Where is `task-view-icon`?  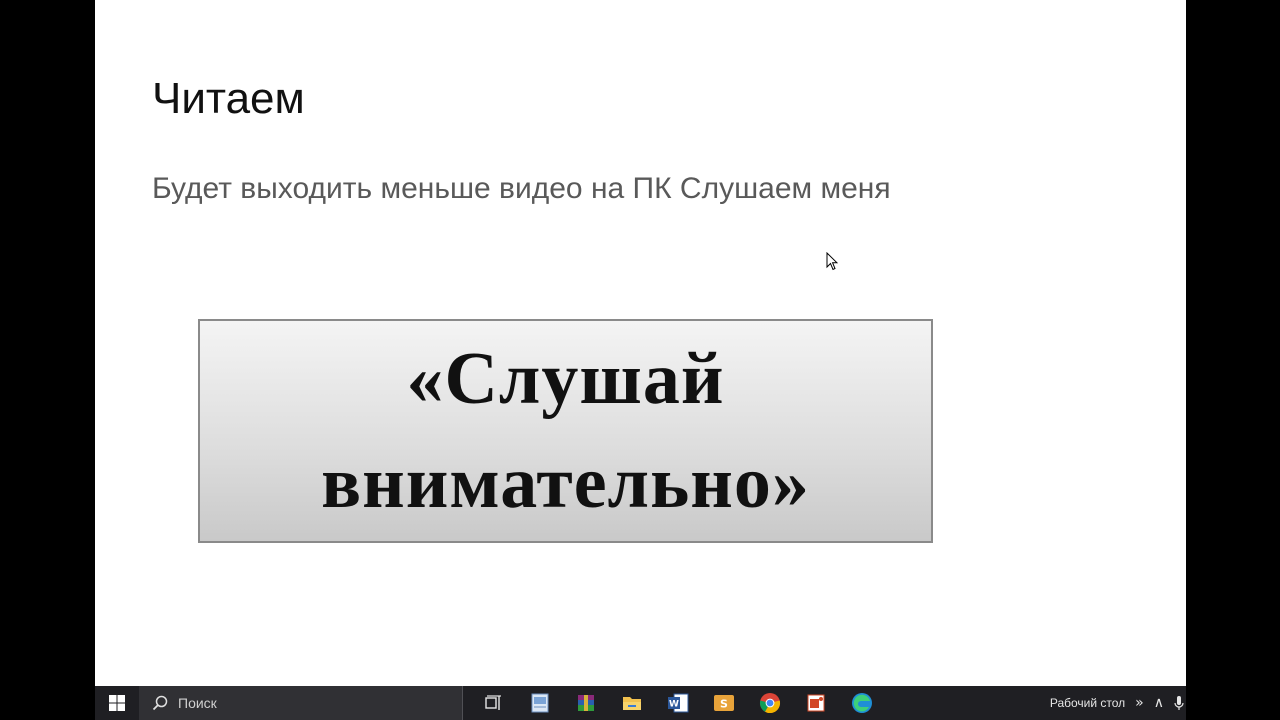 task-view-icon is located at coordinates (493, 702).